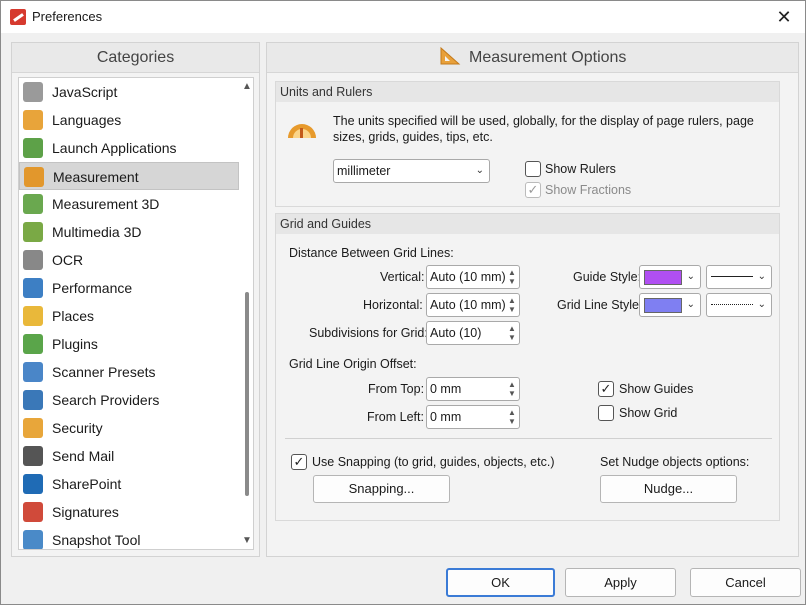 Image resolution: width=806 pixels, height=605 pixels. I want to click on category-item-performance: Performance, so click(129, 288).